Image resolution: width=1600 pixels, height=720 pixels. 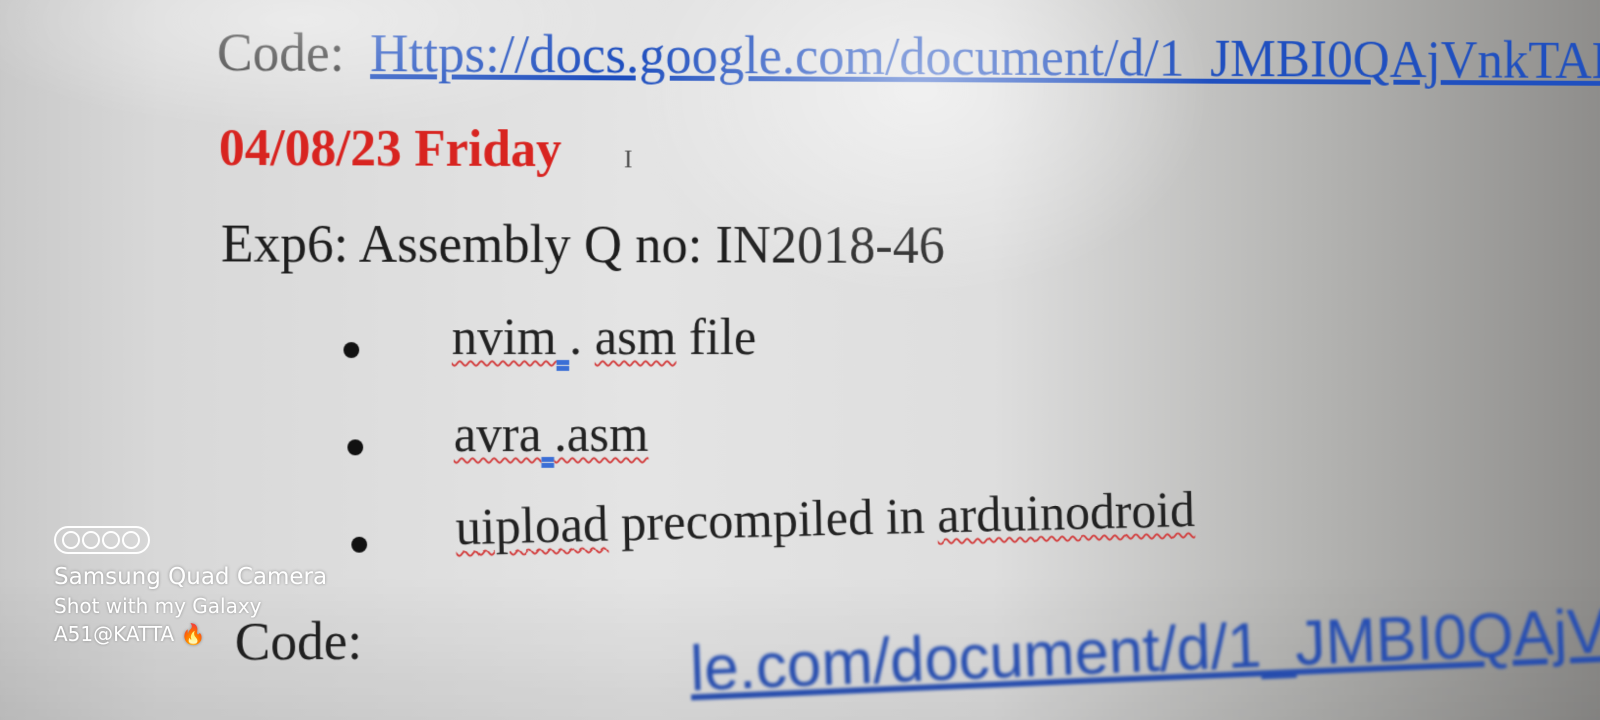 What do you see at coordinates (191, 577) in the screenshot?
I see `watermark-line-1: Samsung Quad Camera` at bounding box center [191, 577].